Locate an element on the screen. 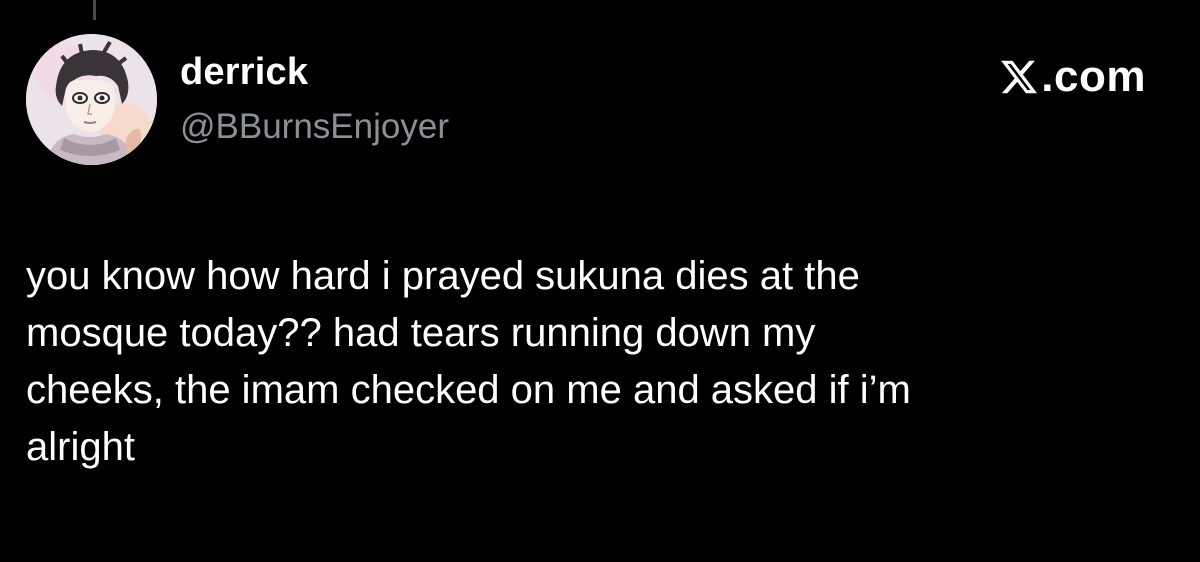 This screenshot has height=562, width=1200. x-logo-icon is located at coordinates (1019, 77).